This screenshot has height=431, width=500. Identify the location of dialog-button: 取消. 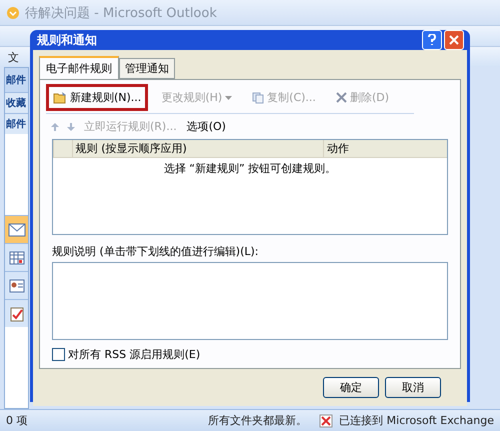
(413, 387).